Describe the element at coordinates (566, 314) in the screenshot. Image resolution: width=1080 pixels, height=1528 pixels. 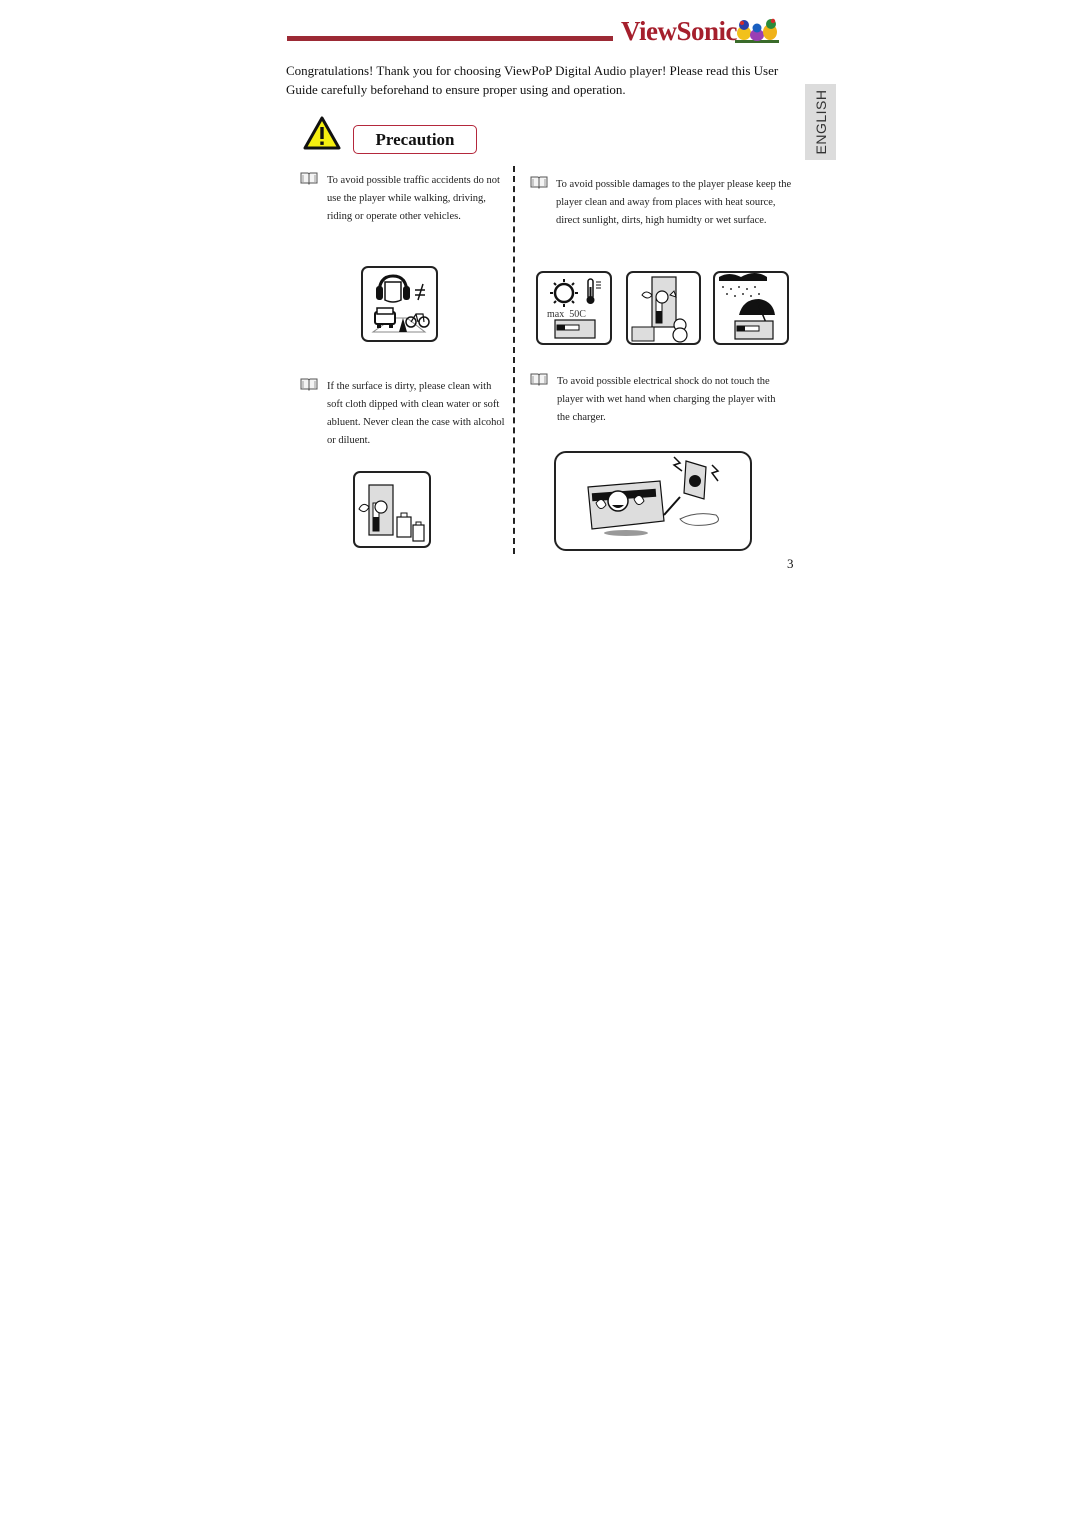
I see `max-temp-label: max 50C` at that location.